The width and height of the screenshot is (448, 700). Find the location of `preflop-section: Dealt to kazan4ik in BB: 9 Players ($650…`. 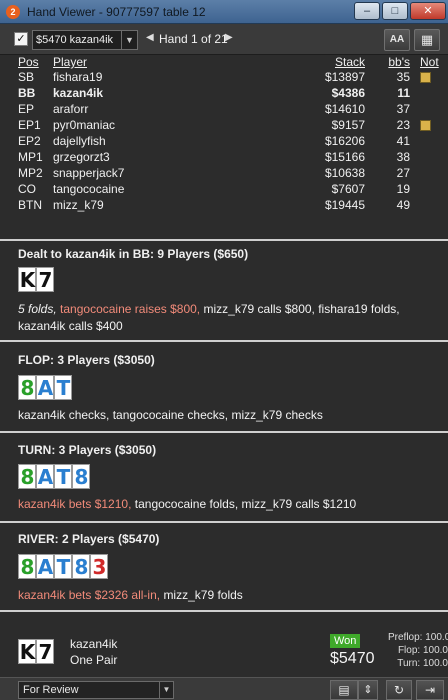

preflop-section: Dealt to kazan4ik in BB: 9 Players ($650… is located at coordinates (224, 293).